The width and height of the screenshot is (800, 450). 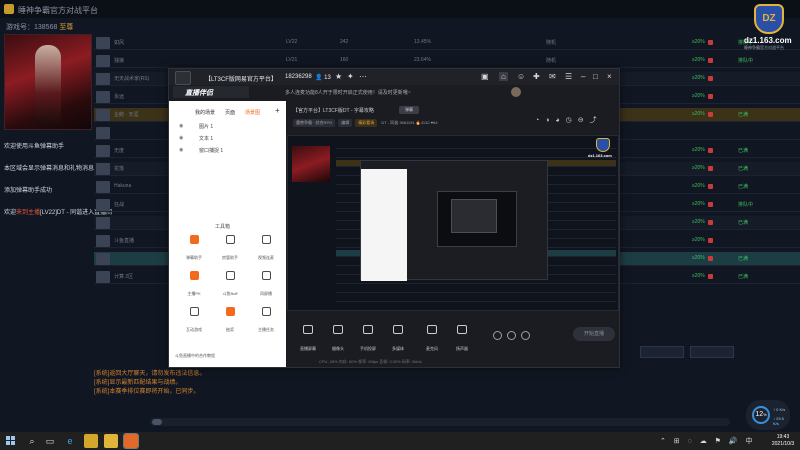 I want to click on table-row: 如风 LV22 242 13.45% 随机 ≥20% 排队中, so click(x=447, y=43).